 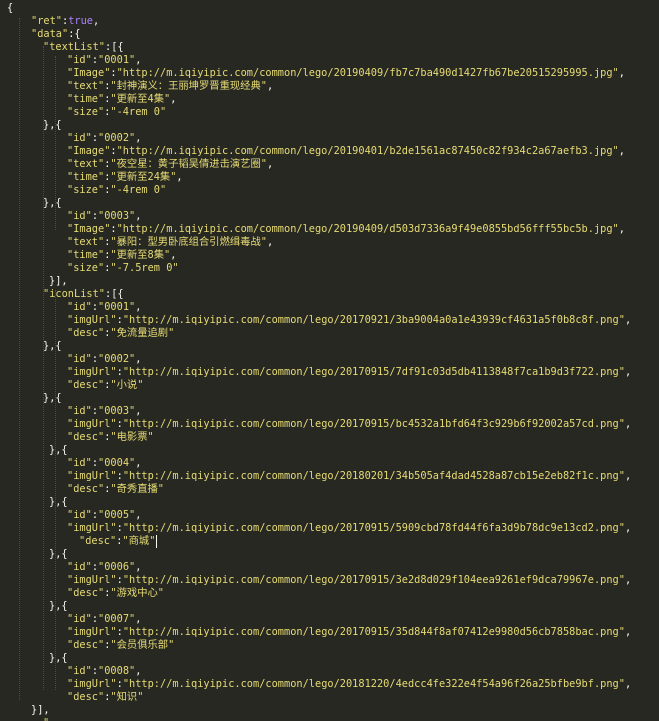 What do you see at coordinates (115, 489) in the screenshot?
I see `code-line: "desc":"奇秀直播"` at bounding box center [115, 489].